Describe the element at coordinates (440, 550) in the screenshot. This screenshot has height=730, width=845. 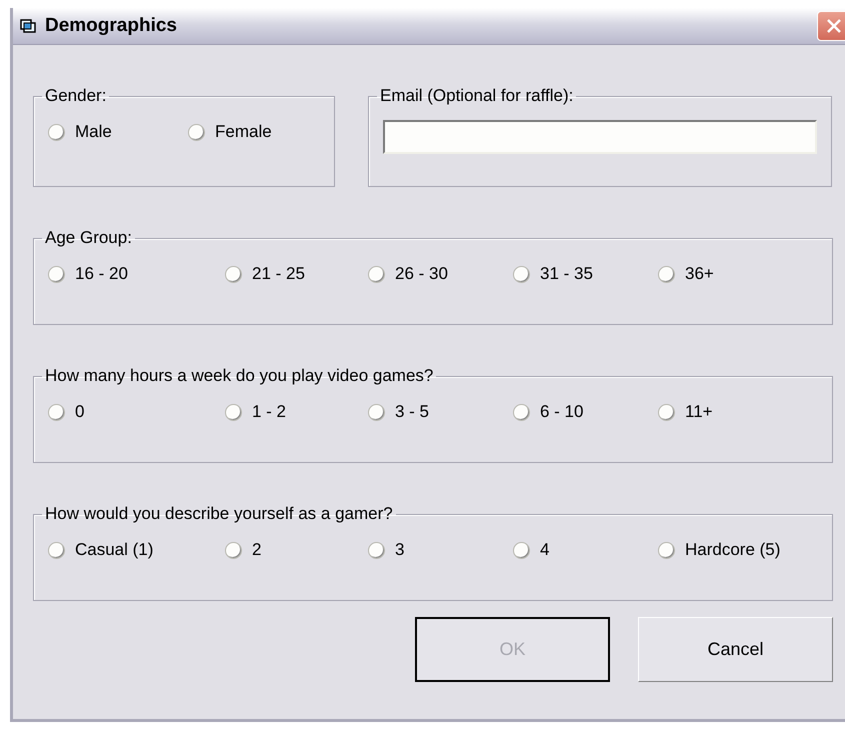
I see `radio-option: 3` at that location.